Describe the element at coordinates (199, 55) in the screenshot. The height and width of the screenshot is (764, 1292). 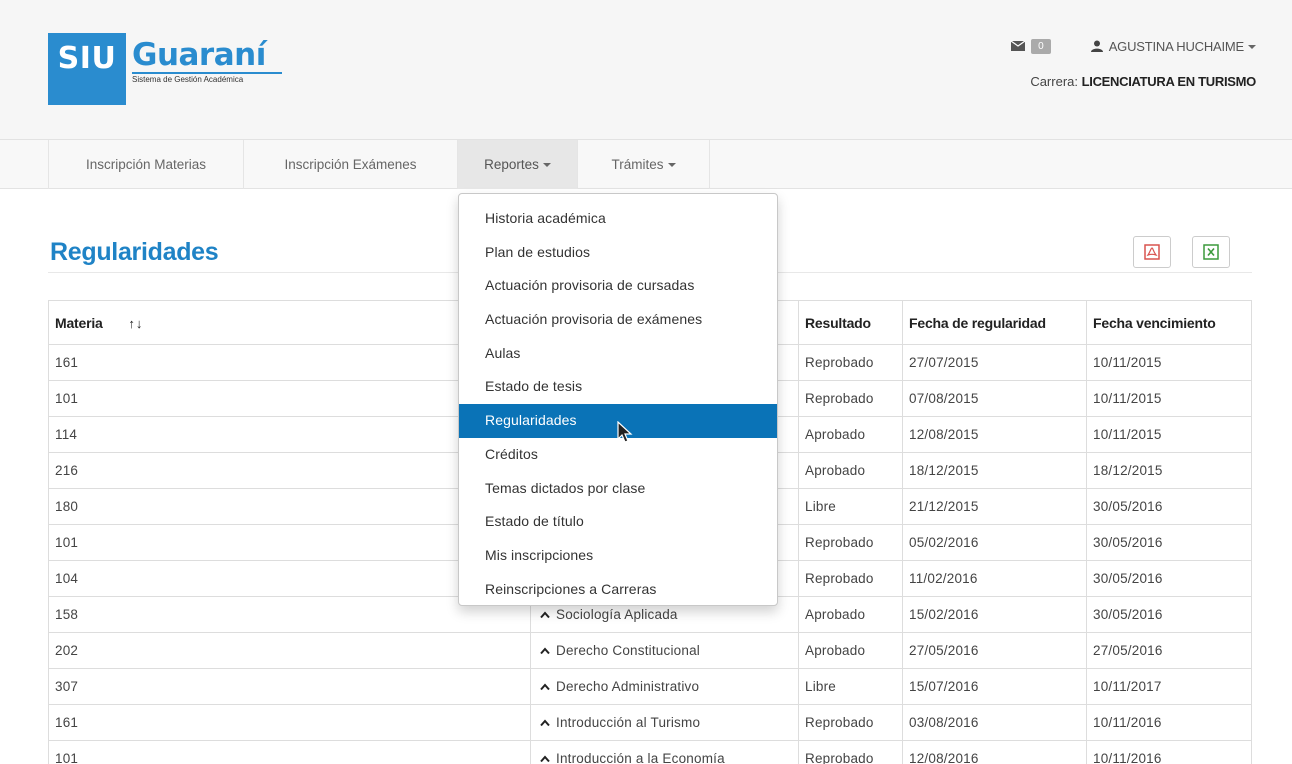
I see `logo-name: Guaraní` at that location.